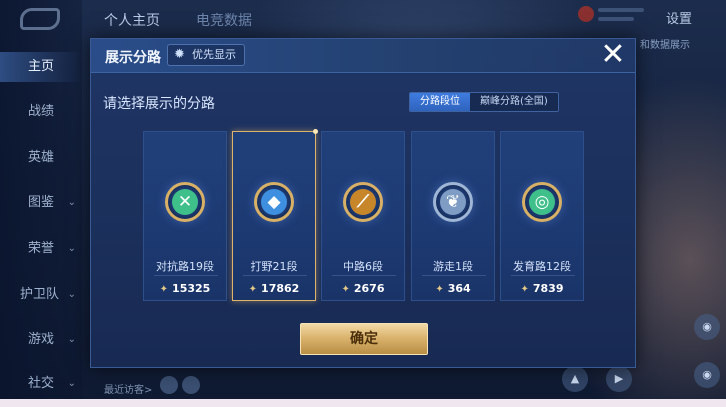 The width and height of the screenshot is (726, 407). Describe the element at coordinates (619, 379) in the screenshot. I see `play-icon: ▶` at that location.